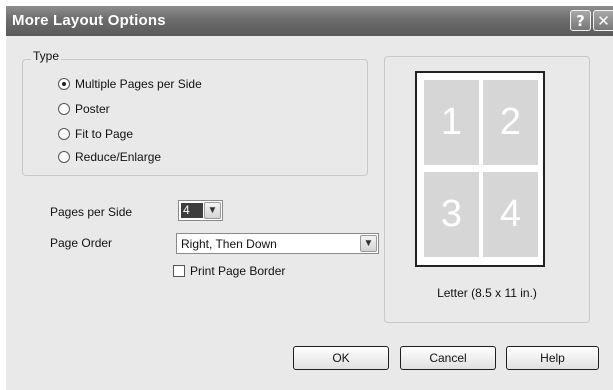 This screenshot has width=613, height=390. I want to click on preview-cell-1: 1, so click(451, 122).